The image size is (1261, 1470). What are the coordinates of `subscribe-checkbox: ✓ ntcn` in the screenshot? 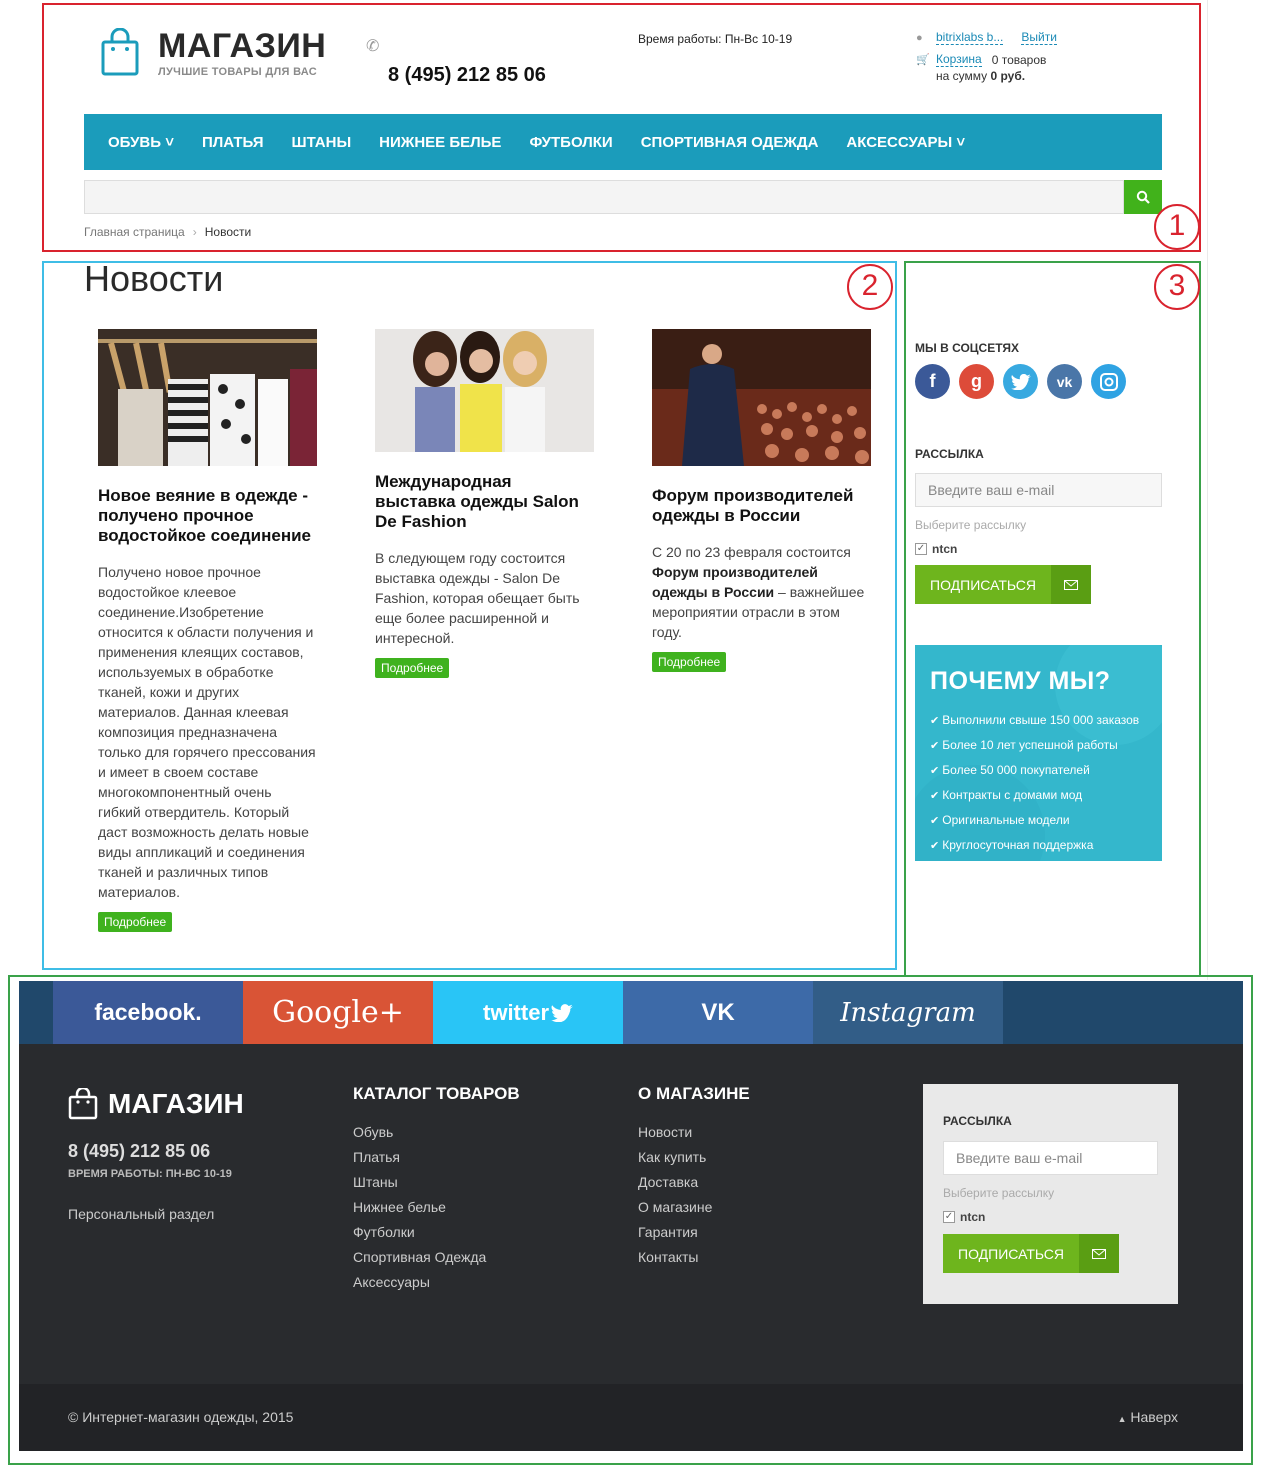 It's located at (936, 549).